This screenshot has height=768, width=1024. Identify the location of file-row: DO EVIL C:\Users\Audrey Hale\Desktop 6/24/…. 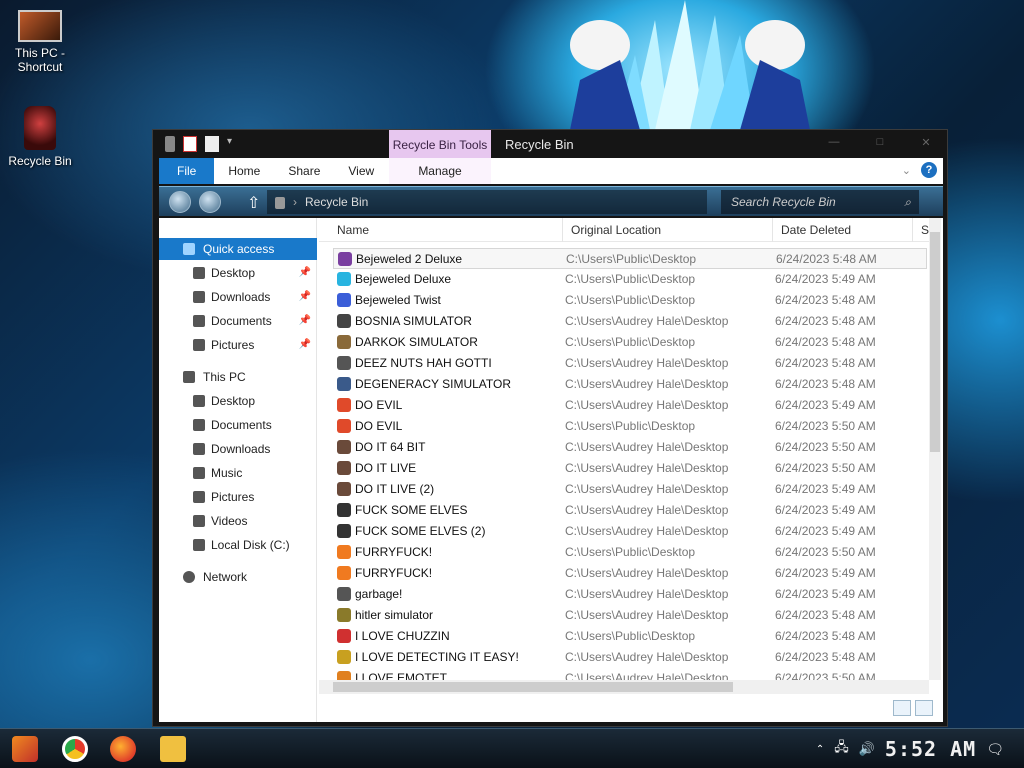
(630, 405).